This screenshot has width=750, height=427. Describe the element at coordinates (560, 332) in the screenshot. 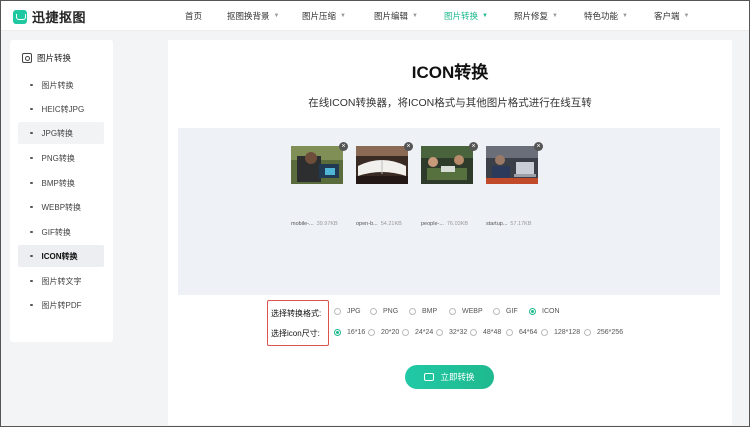

I see `size-option-128: 128*128` at that location.